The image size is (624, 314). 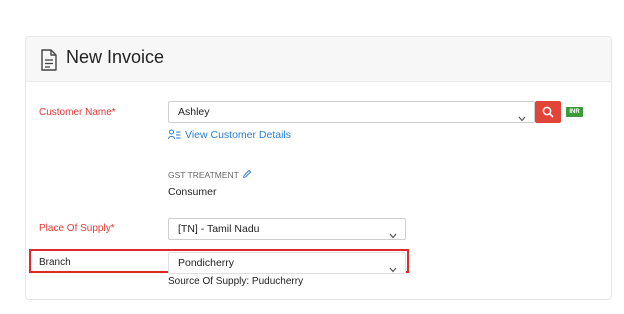 I want to click on currency-badge: INR, so click(x=574, y=112).